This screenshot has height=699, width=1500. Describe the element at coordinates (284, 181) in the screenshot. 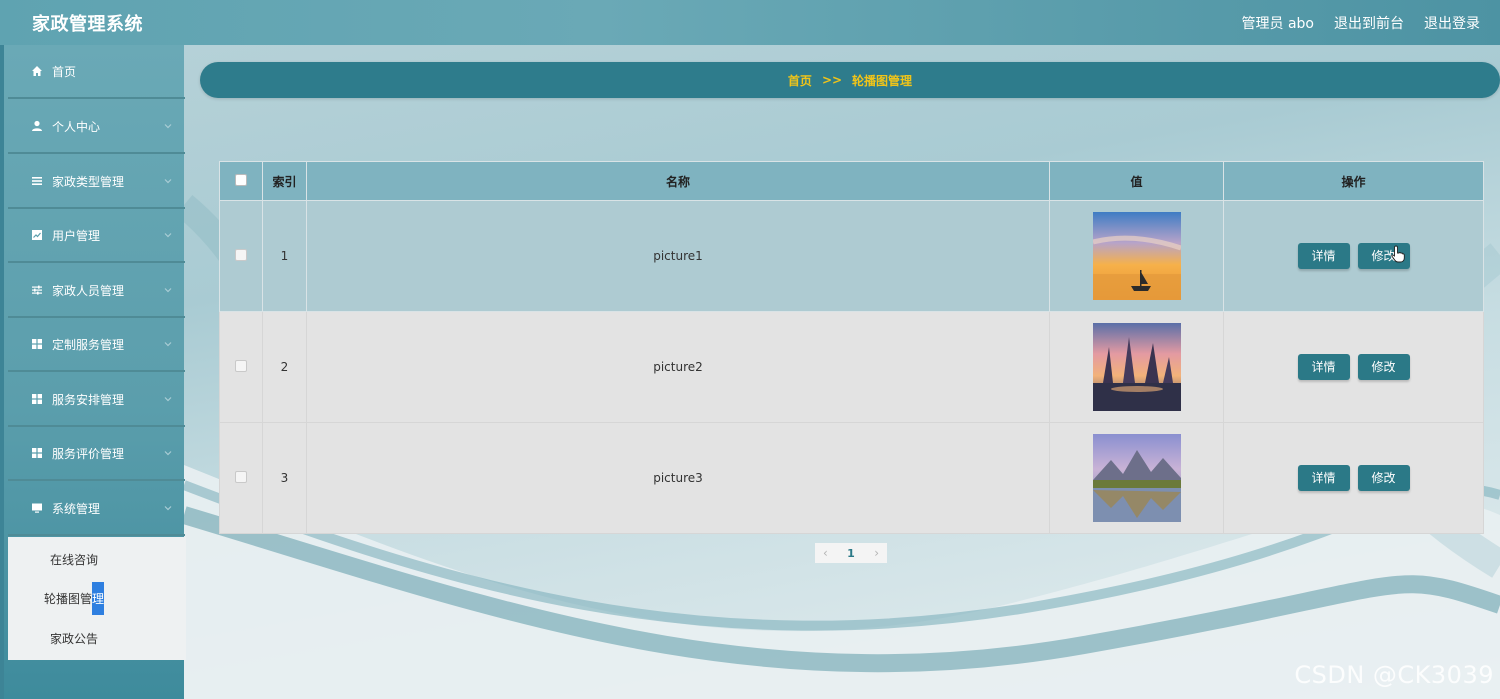

I see `column-header-index: 索引` at that location.